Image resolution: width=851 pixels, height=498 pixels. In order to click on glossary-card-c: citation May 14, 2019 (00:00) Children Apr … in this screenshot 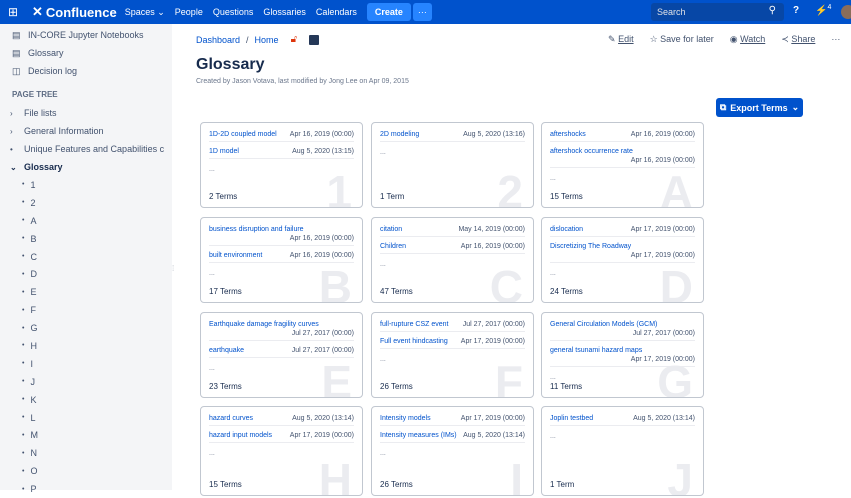, I will do `click(452, 260)`.